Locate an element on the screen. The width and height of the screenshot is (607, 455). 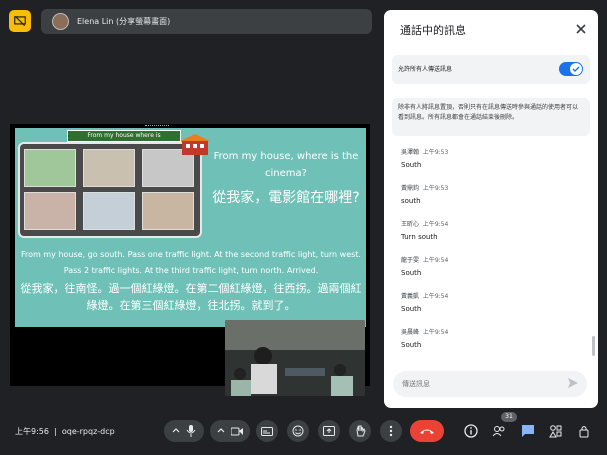
leave-call-button is located at coordinates (427, 431).